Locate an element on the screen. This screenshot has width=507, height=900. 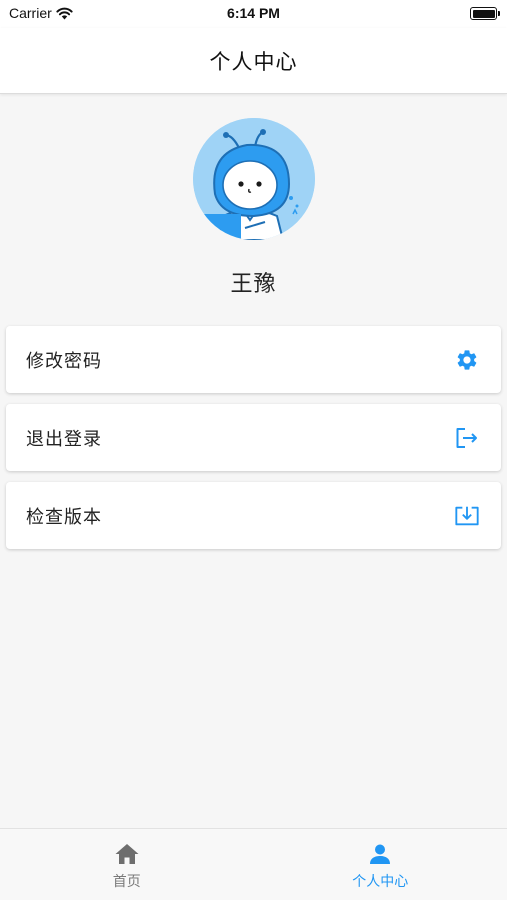
username: 王豫 is located at coordinates (253, 284).